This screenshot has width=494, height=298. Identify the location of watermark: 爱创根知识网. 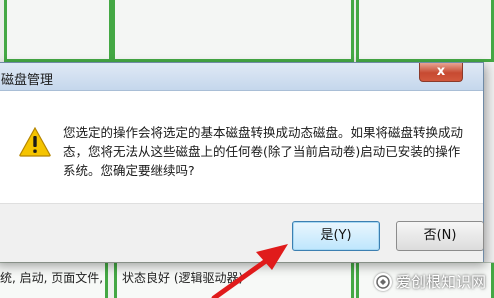
(429, 281).